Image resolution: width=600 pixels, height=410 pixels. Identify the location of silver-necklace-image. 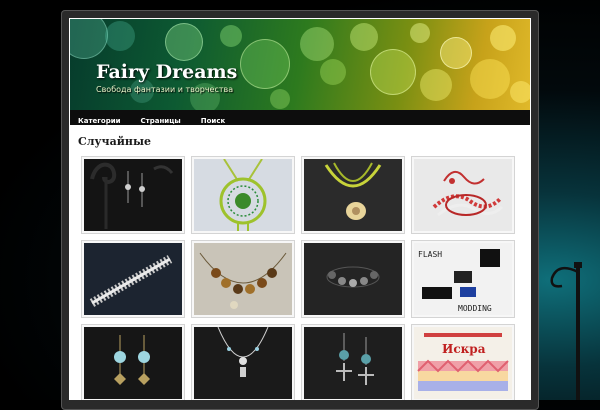
(243, 363).